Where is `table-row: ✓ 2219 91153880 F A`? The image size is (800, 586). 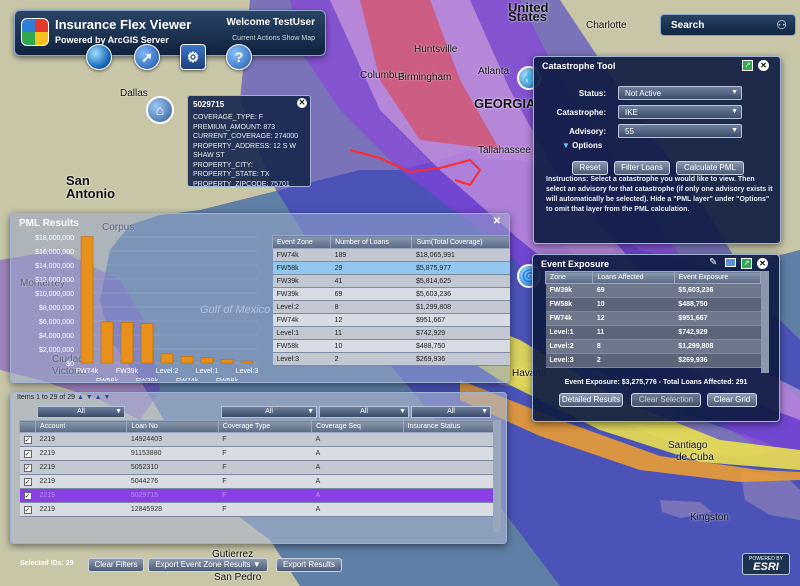
table-row: ✓ 2219 91153880 F A is located at coordinates (260, 453).